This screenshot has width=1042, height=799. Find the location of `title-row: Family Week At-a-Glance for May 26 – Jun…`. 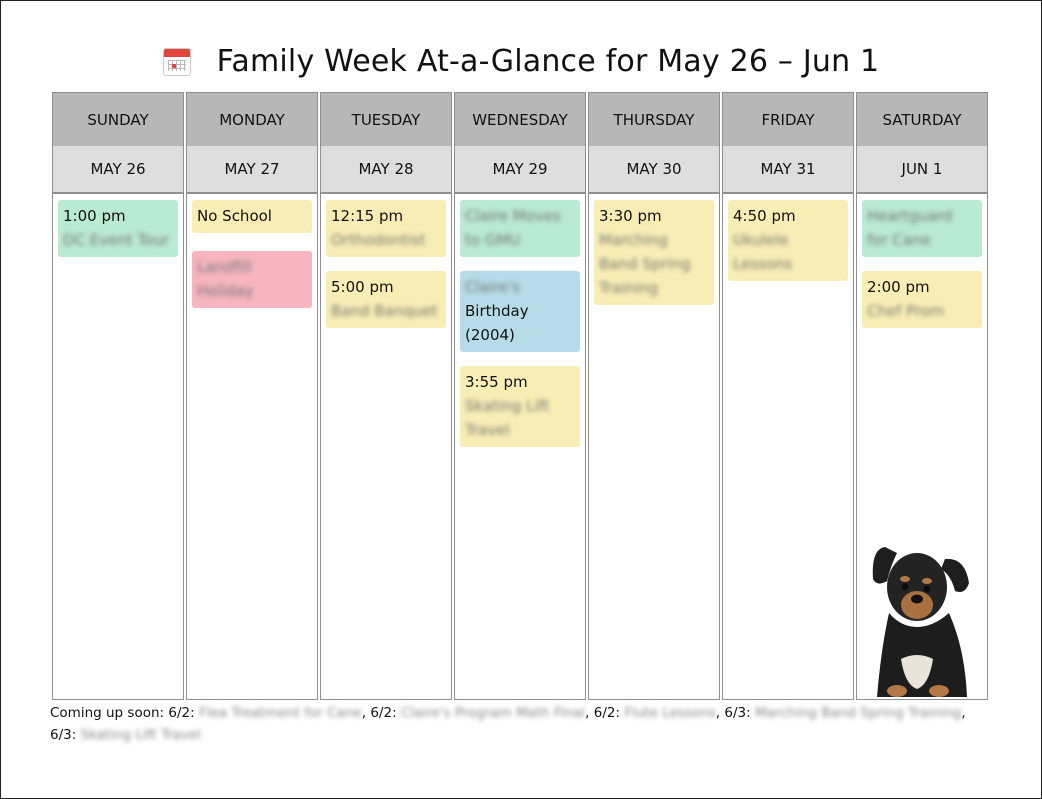

title-row: Family Week At-a-Glance for May 26 – Jun… is located at coordinates (521, 68).